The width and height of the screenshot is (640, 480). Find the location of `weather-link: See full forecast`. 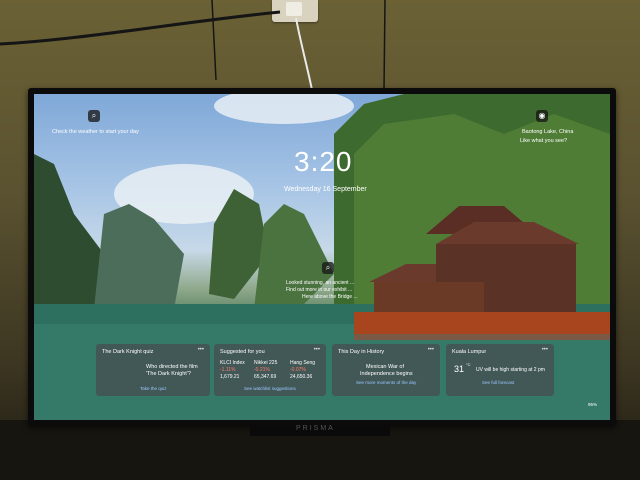

weather-link: See full forecast is located at coordinates (498, 382).